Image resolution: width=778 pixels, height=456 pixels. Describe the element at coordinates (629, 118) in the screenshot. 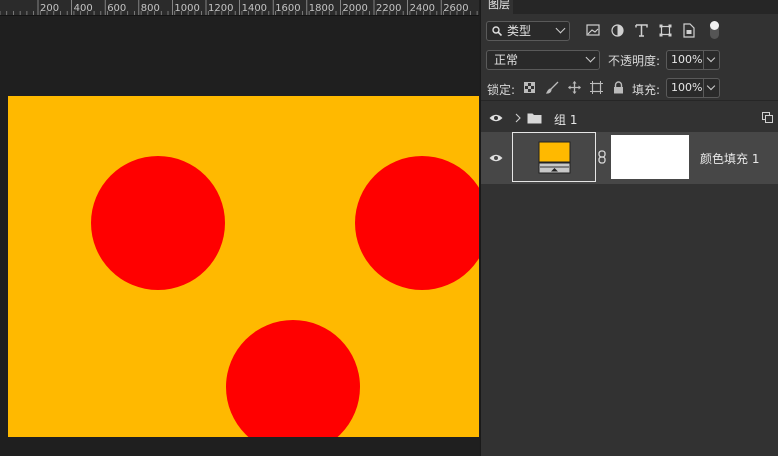

I see `layer-row-group: 组 1` at that location.